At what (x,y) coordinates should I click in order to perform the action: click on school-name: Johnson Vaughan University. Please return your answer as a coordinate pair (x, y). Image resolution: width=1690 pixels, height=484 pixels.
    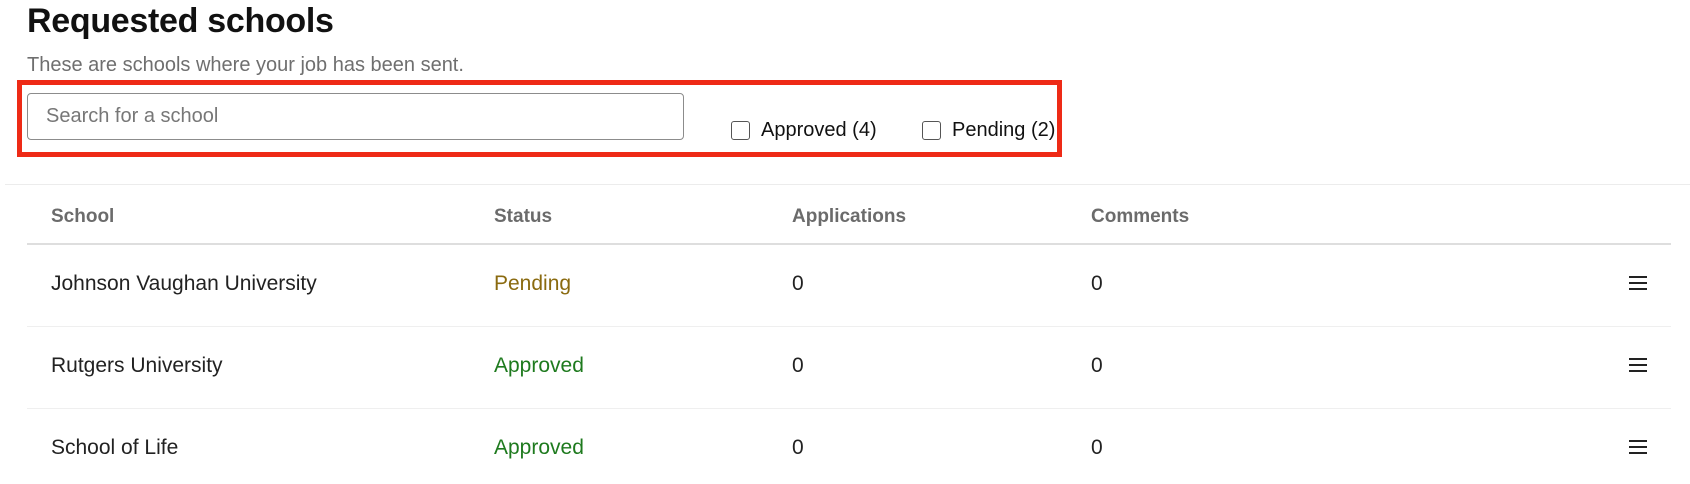
    Looking at the image, I should click on (184, 283).